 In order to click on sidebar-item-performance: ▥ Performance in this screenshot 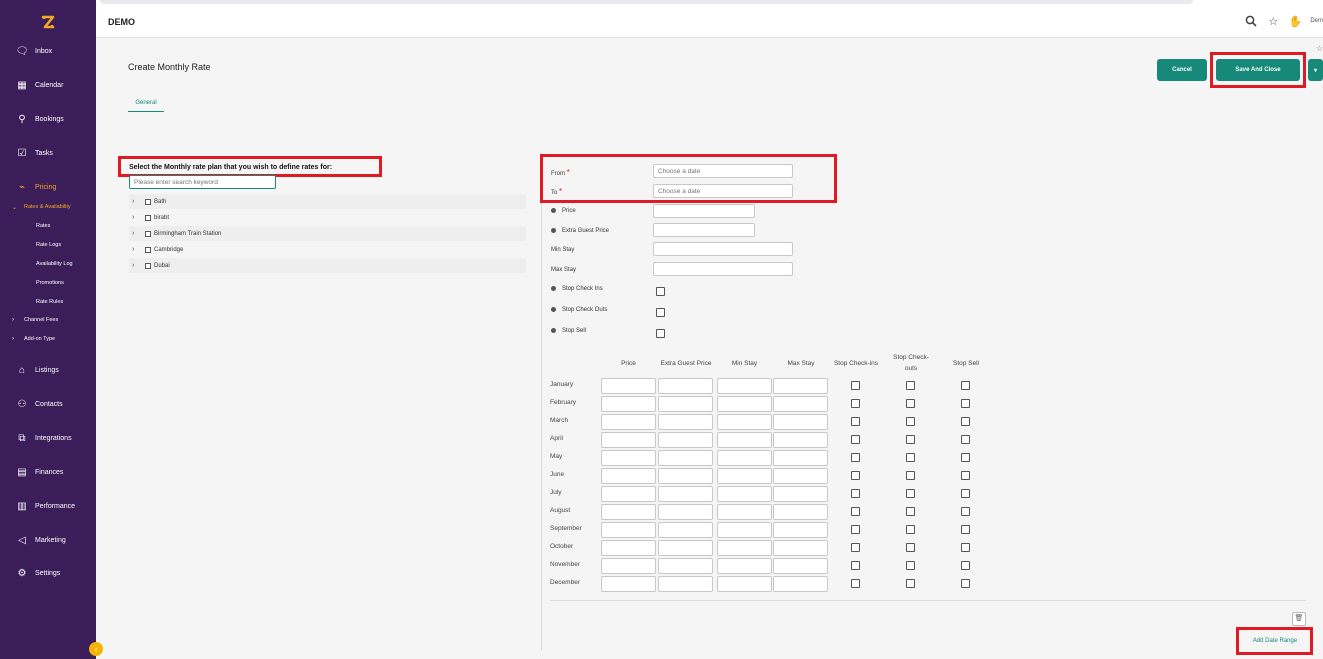, I will do `click(48, 506)`.